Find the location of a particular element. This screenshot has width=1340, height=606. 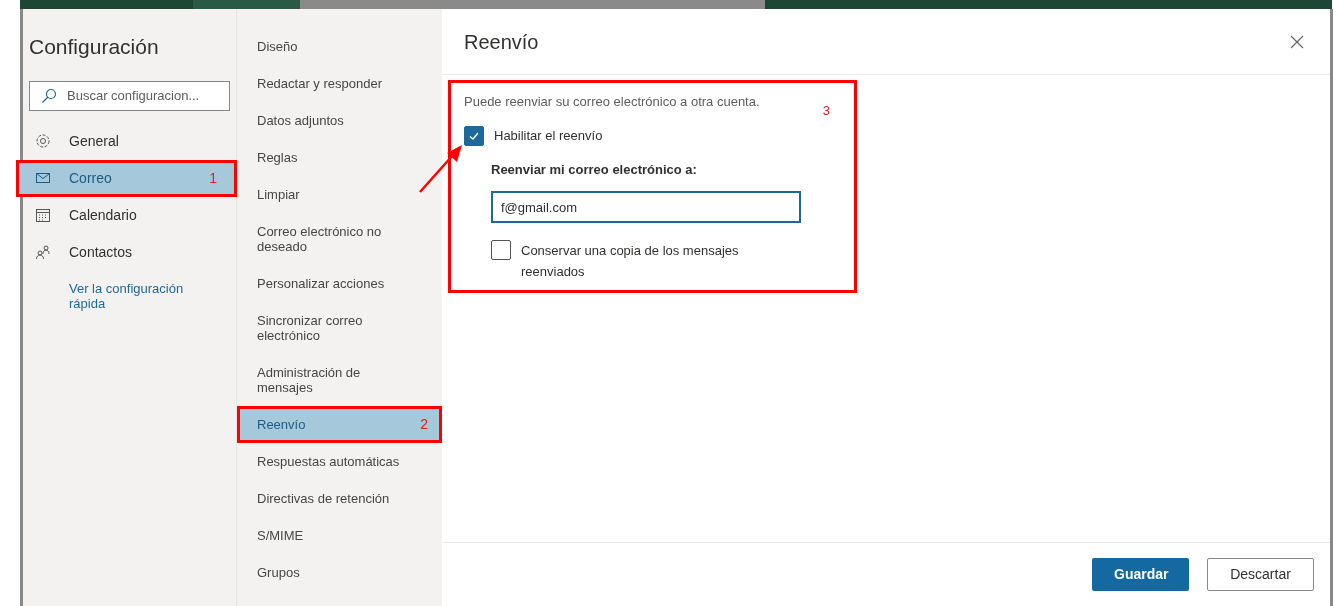

subnav-item: Datos adjuntos is located at coordinates (339, 120).